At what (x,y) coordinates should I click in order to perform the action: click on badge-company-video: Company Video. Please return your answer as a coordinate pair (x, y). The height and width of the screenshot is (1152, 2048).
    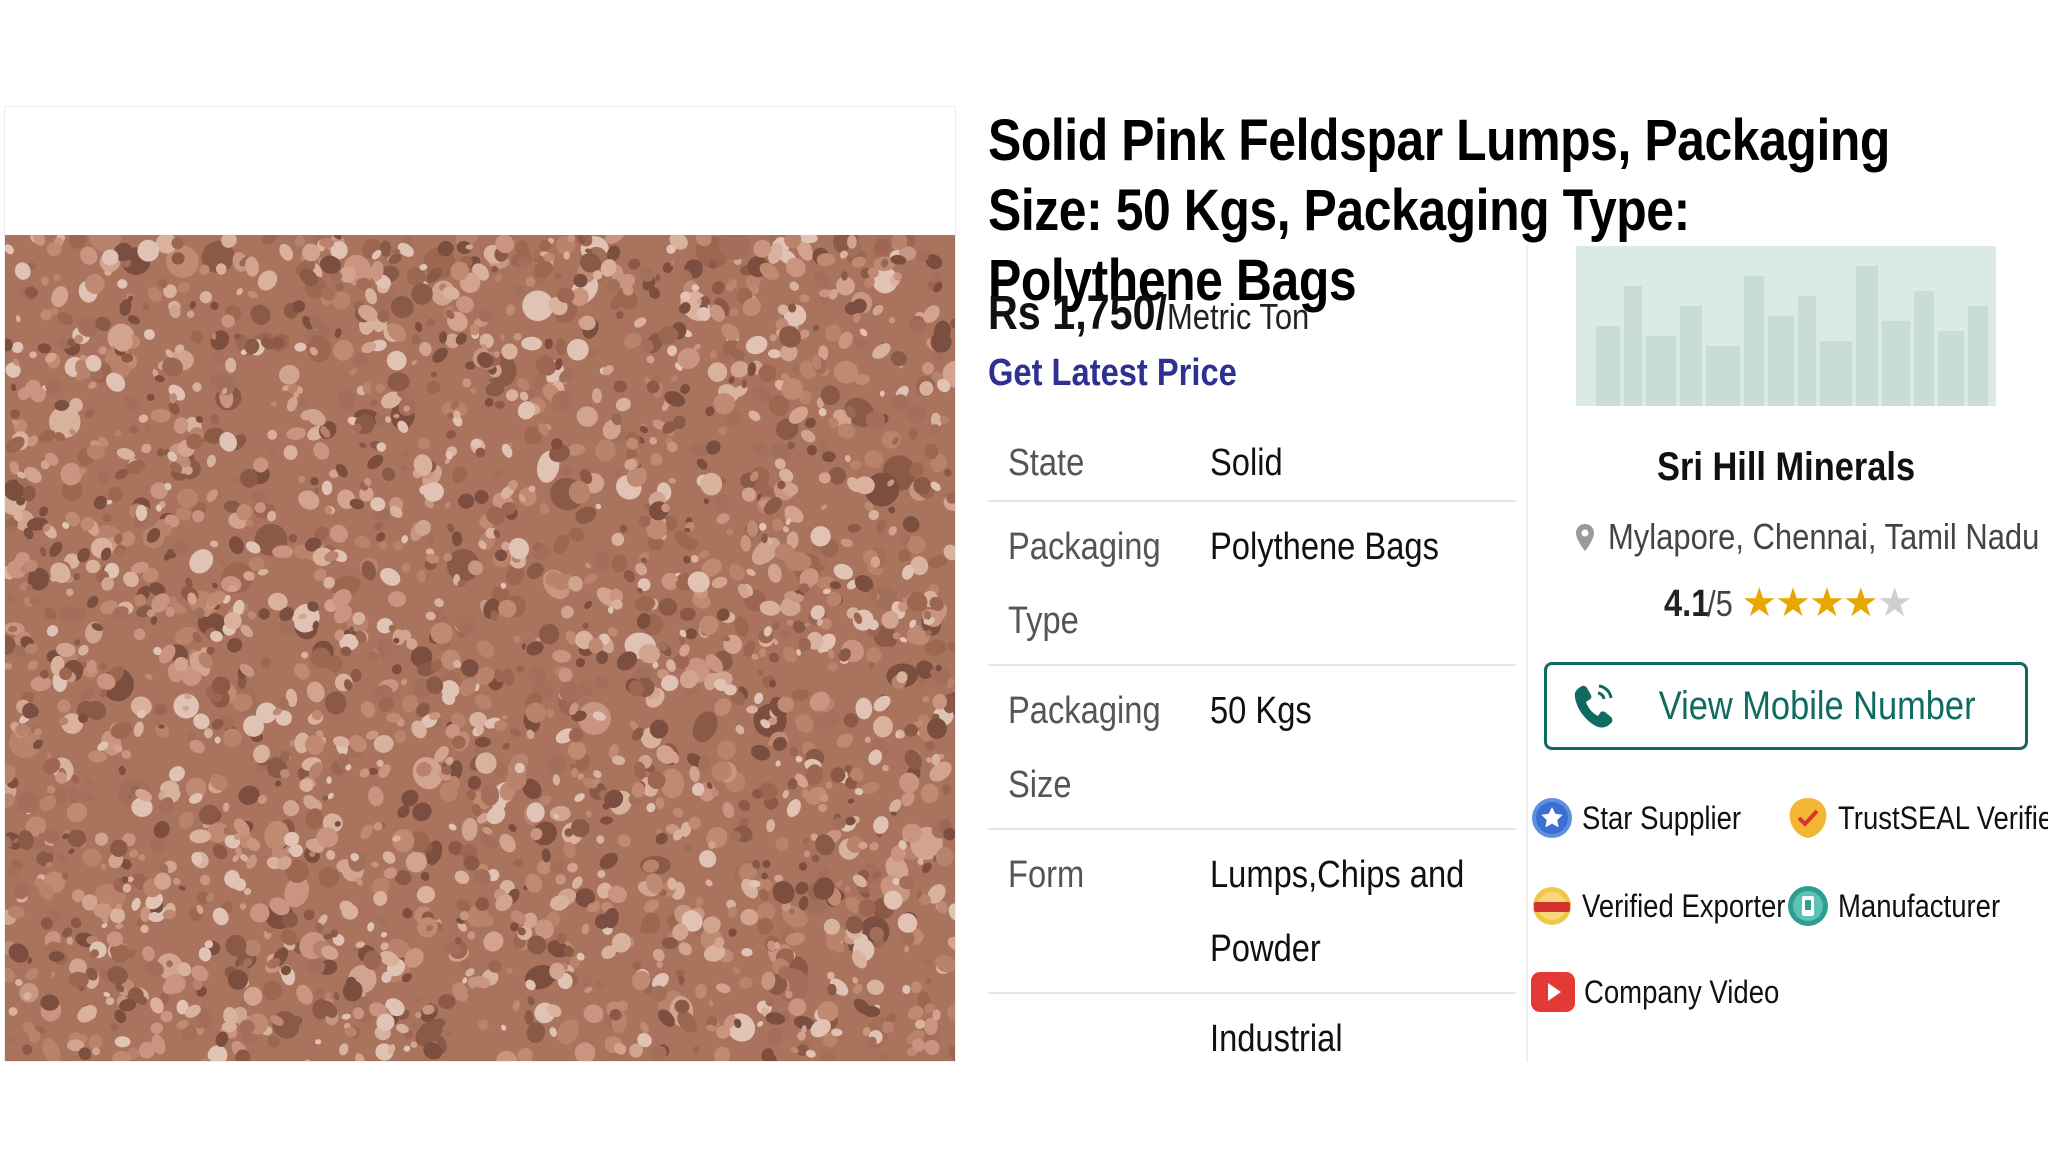
    Looking at the image, I should click on (1670, 992).